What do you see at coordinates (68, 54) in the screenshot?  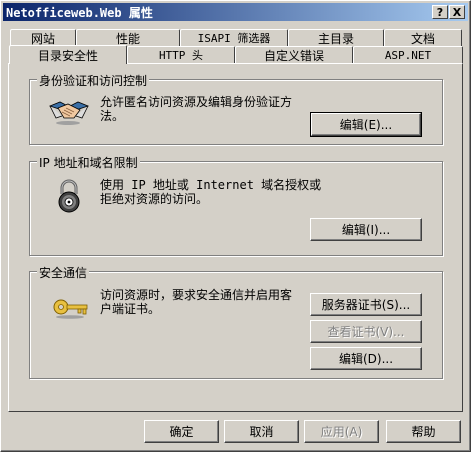 I see `tab-directory-security: 目录安全性` at bounding box center [68, 54].